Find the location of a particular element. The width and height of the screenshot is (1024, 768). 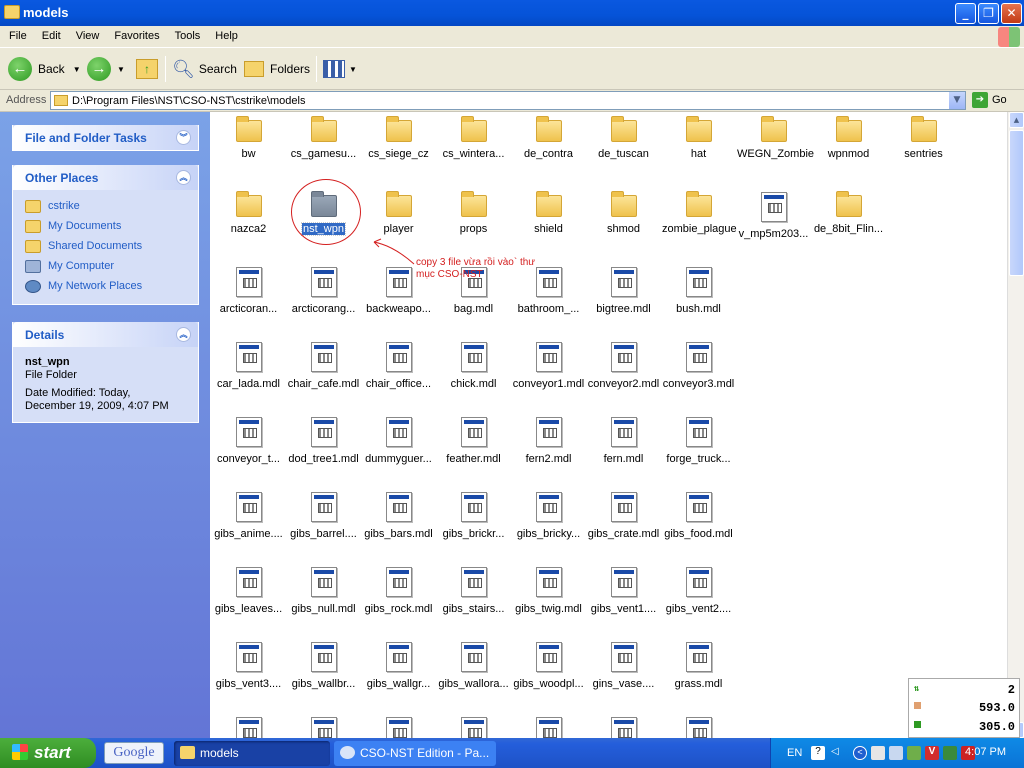

file-item: chair_cafe.mdl is located at coordinates (323, 375).